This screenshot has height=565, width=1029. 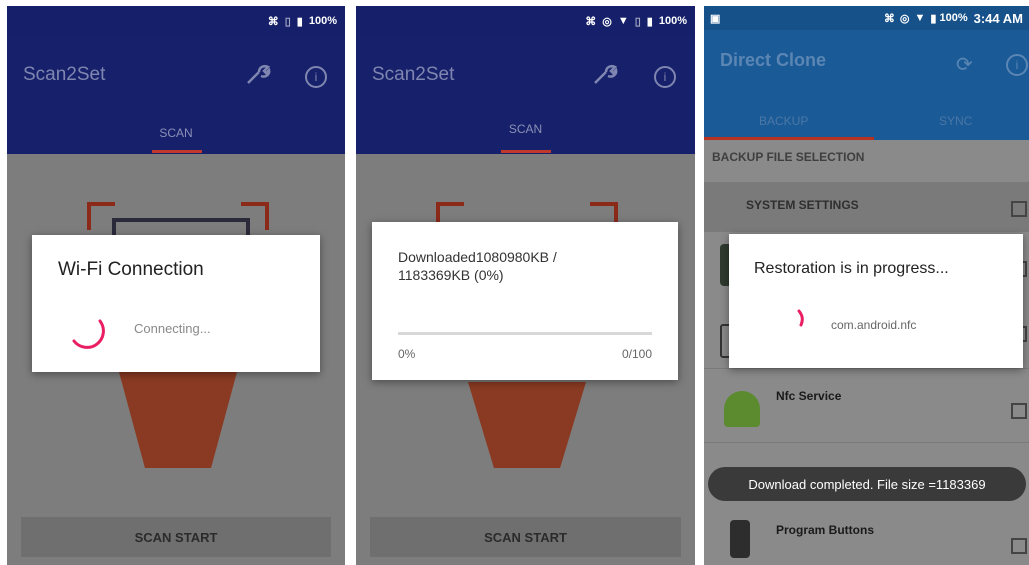 I want to click on refresh-icon: ⟳, so click(x=964, y=64).